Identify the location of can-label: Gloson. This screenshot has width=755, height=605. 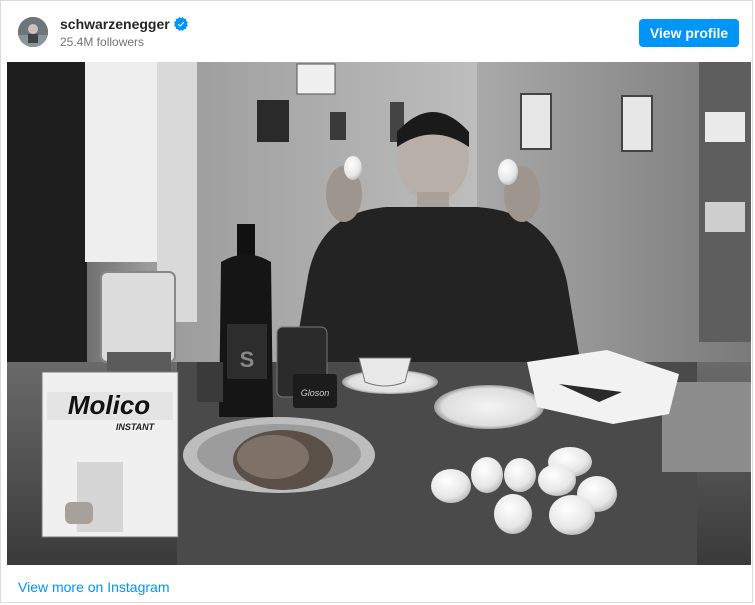
(315, 393).